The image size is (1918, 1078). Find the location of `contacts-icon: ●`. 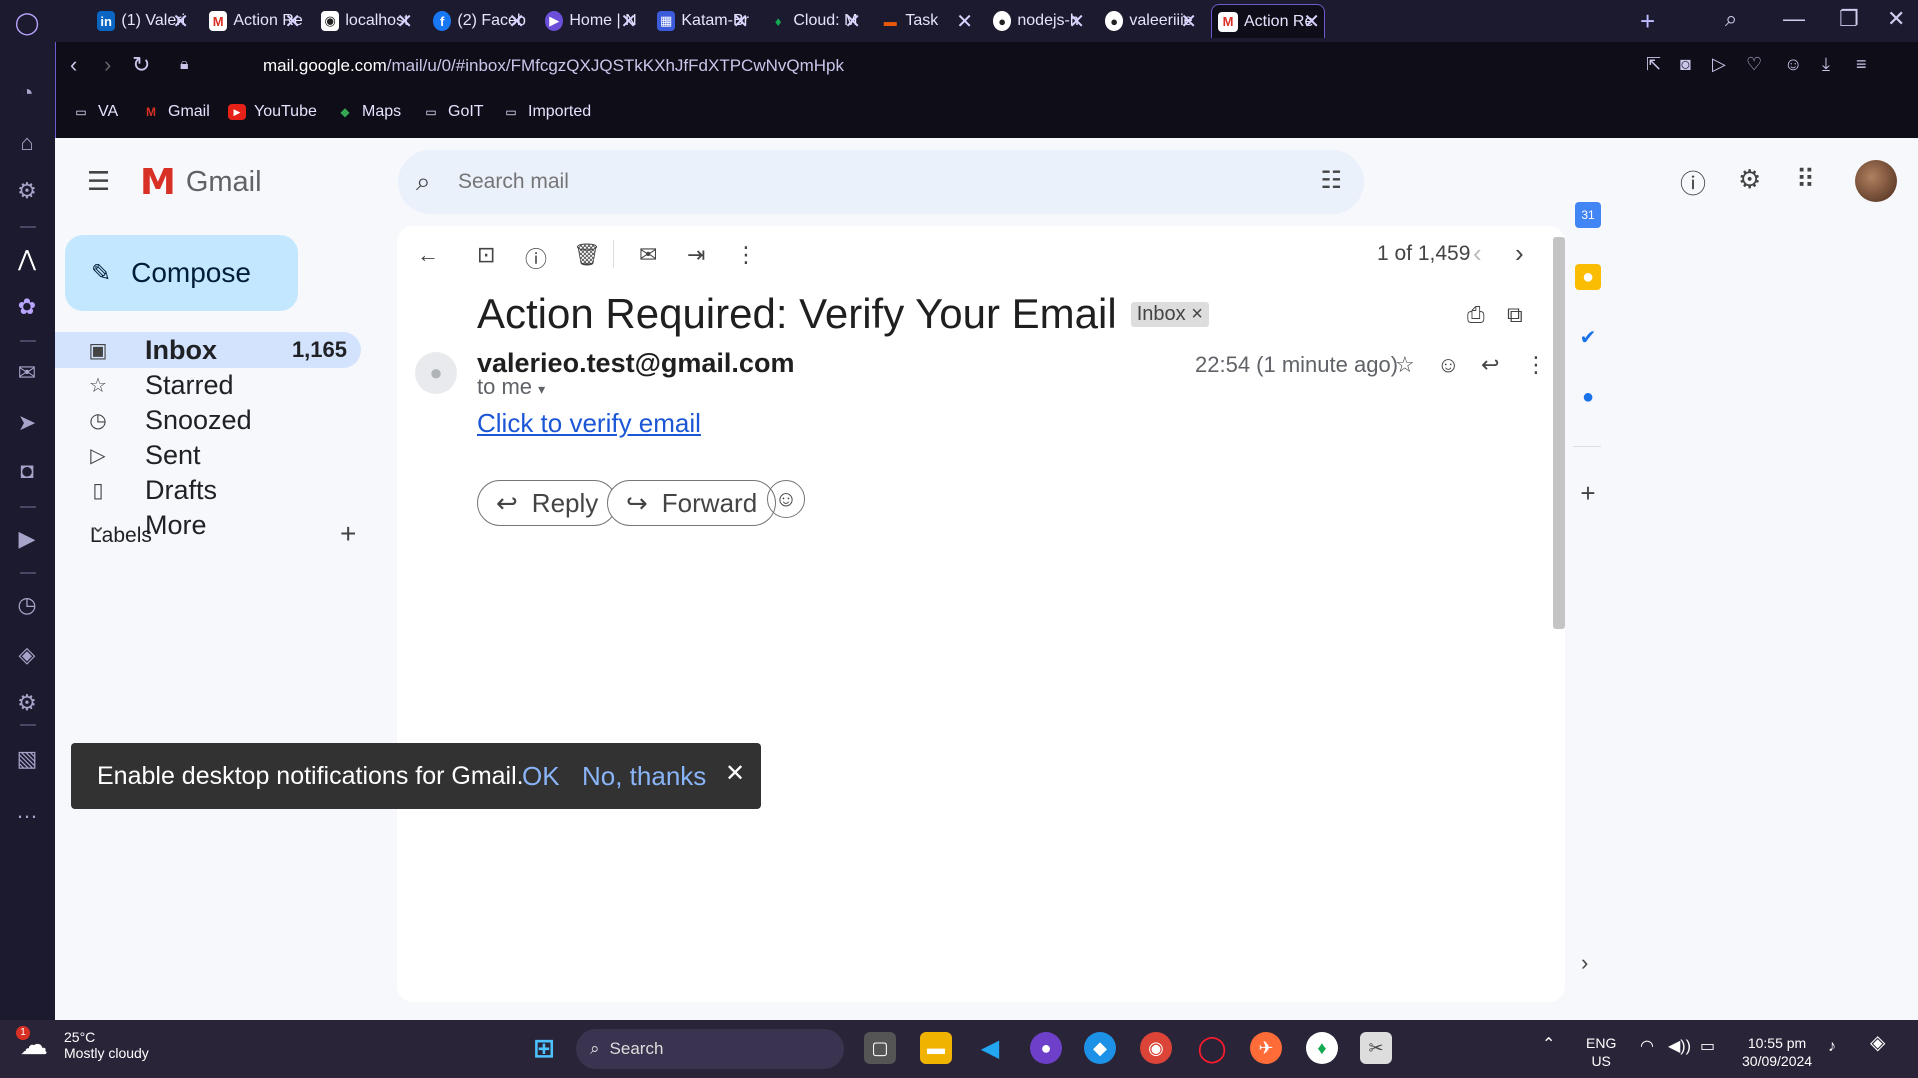

contacts-icon: ● is located at coordinates (1588, 397).